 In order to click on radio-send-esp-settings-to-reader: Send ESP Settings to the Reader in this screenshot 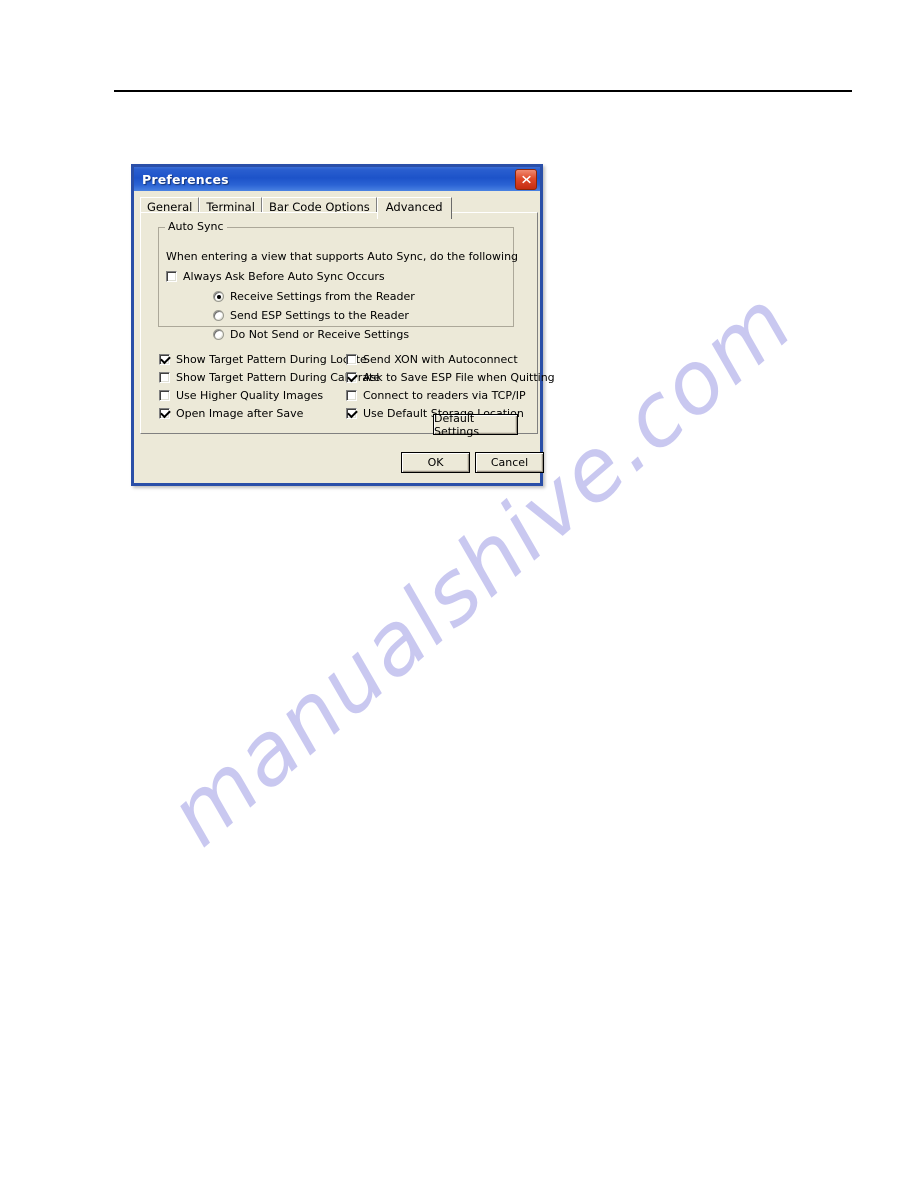, I will do `click(311, 315)`.